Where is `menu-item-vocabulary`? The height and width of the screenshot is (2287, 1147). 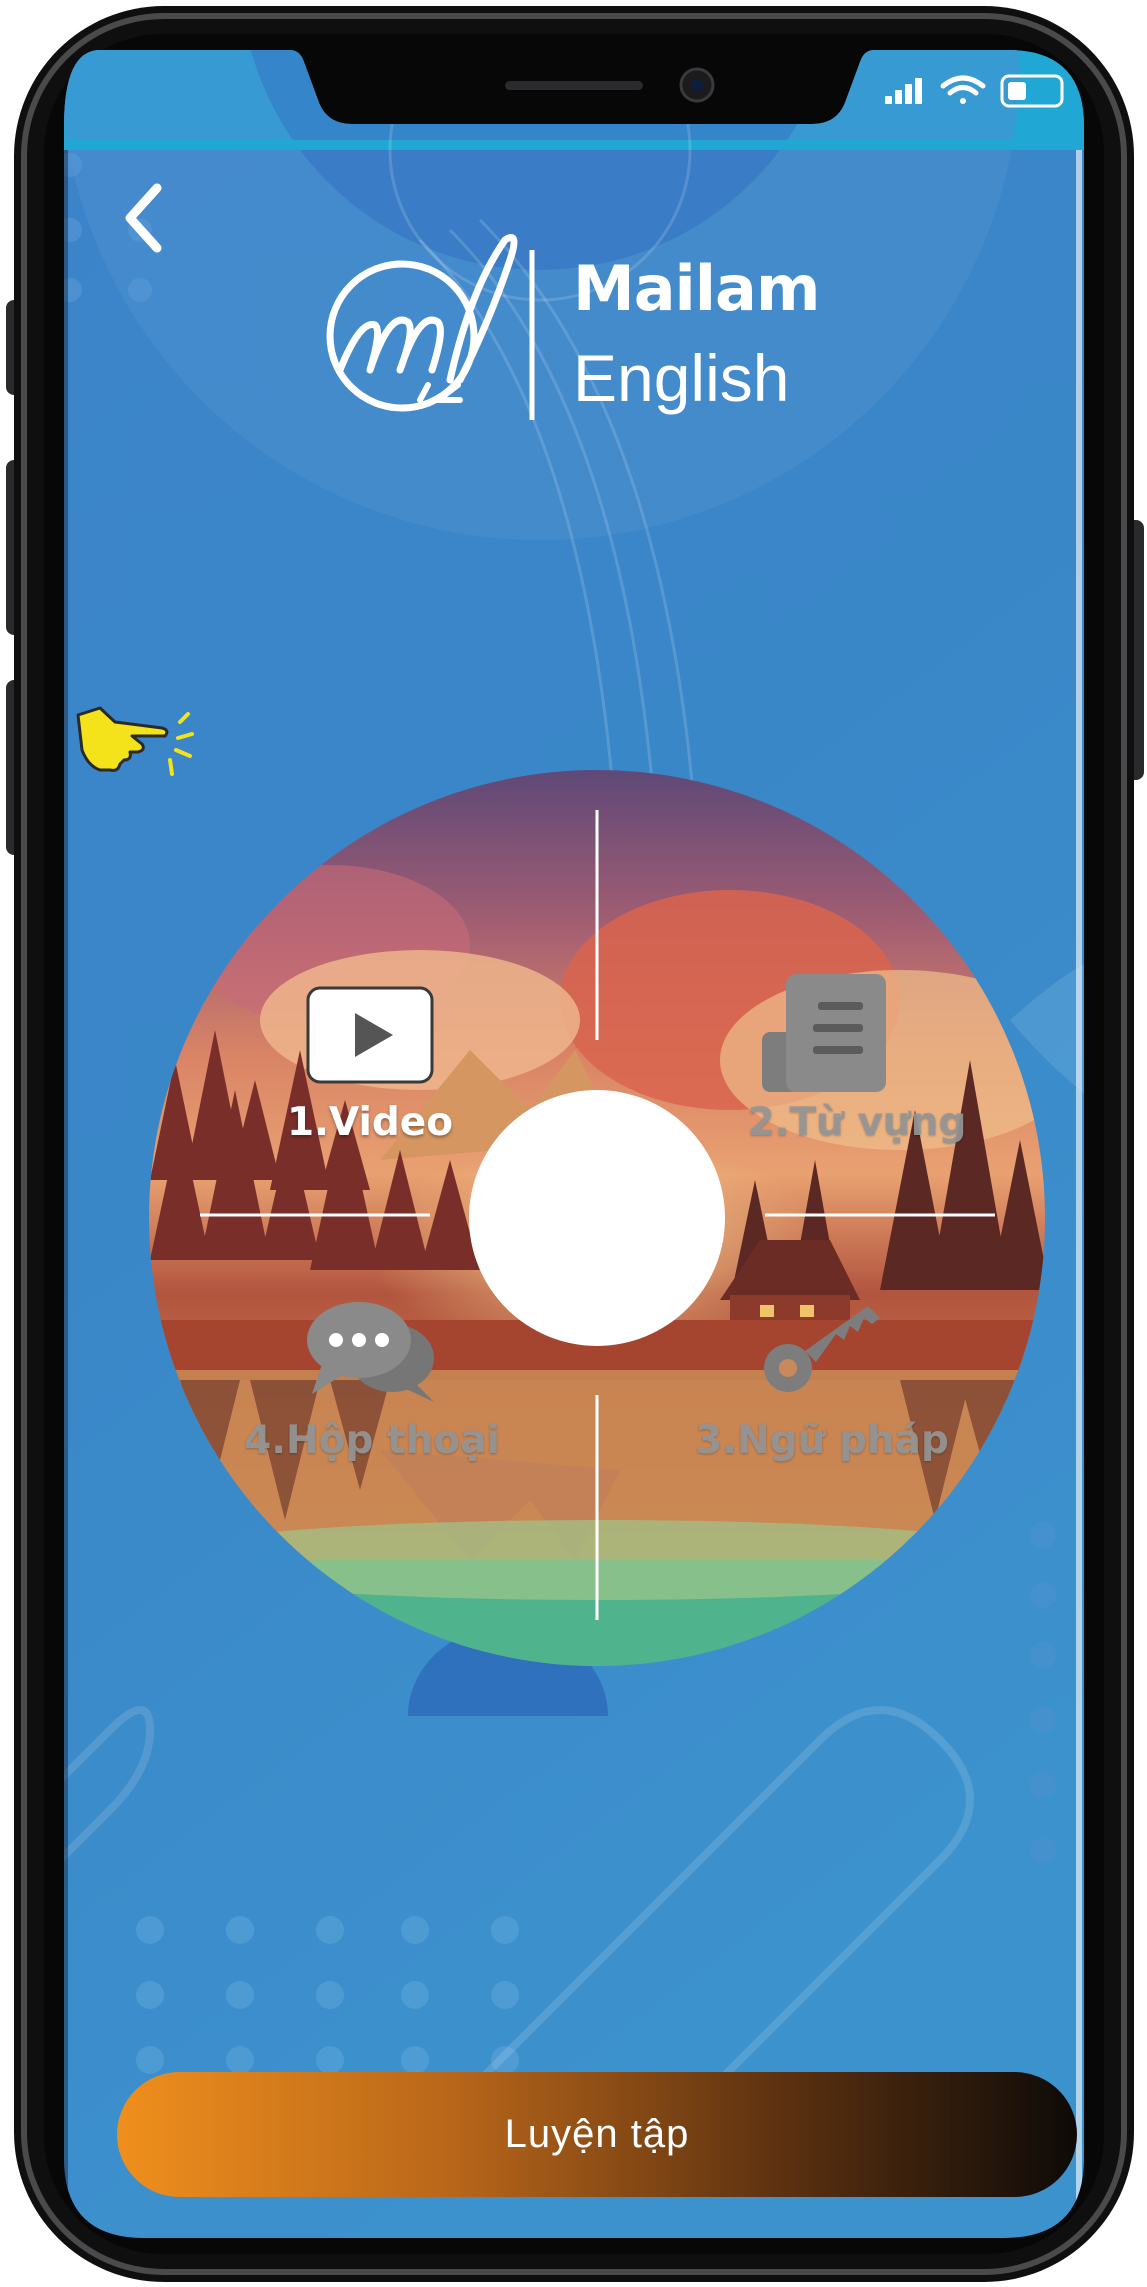 menu-item-vocabulary is located at coordinates (824, 1034).